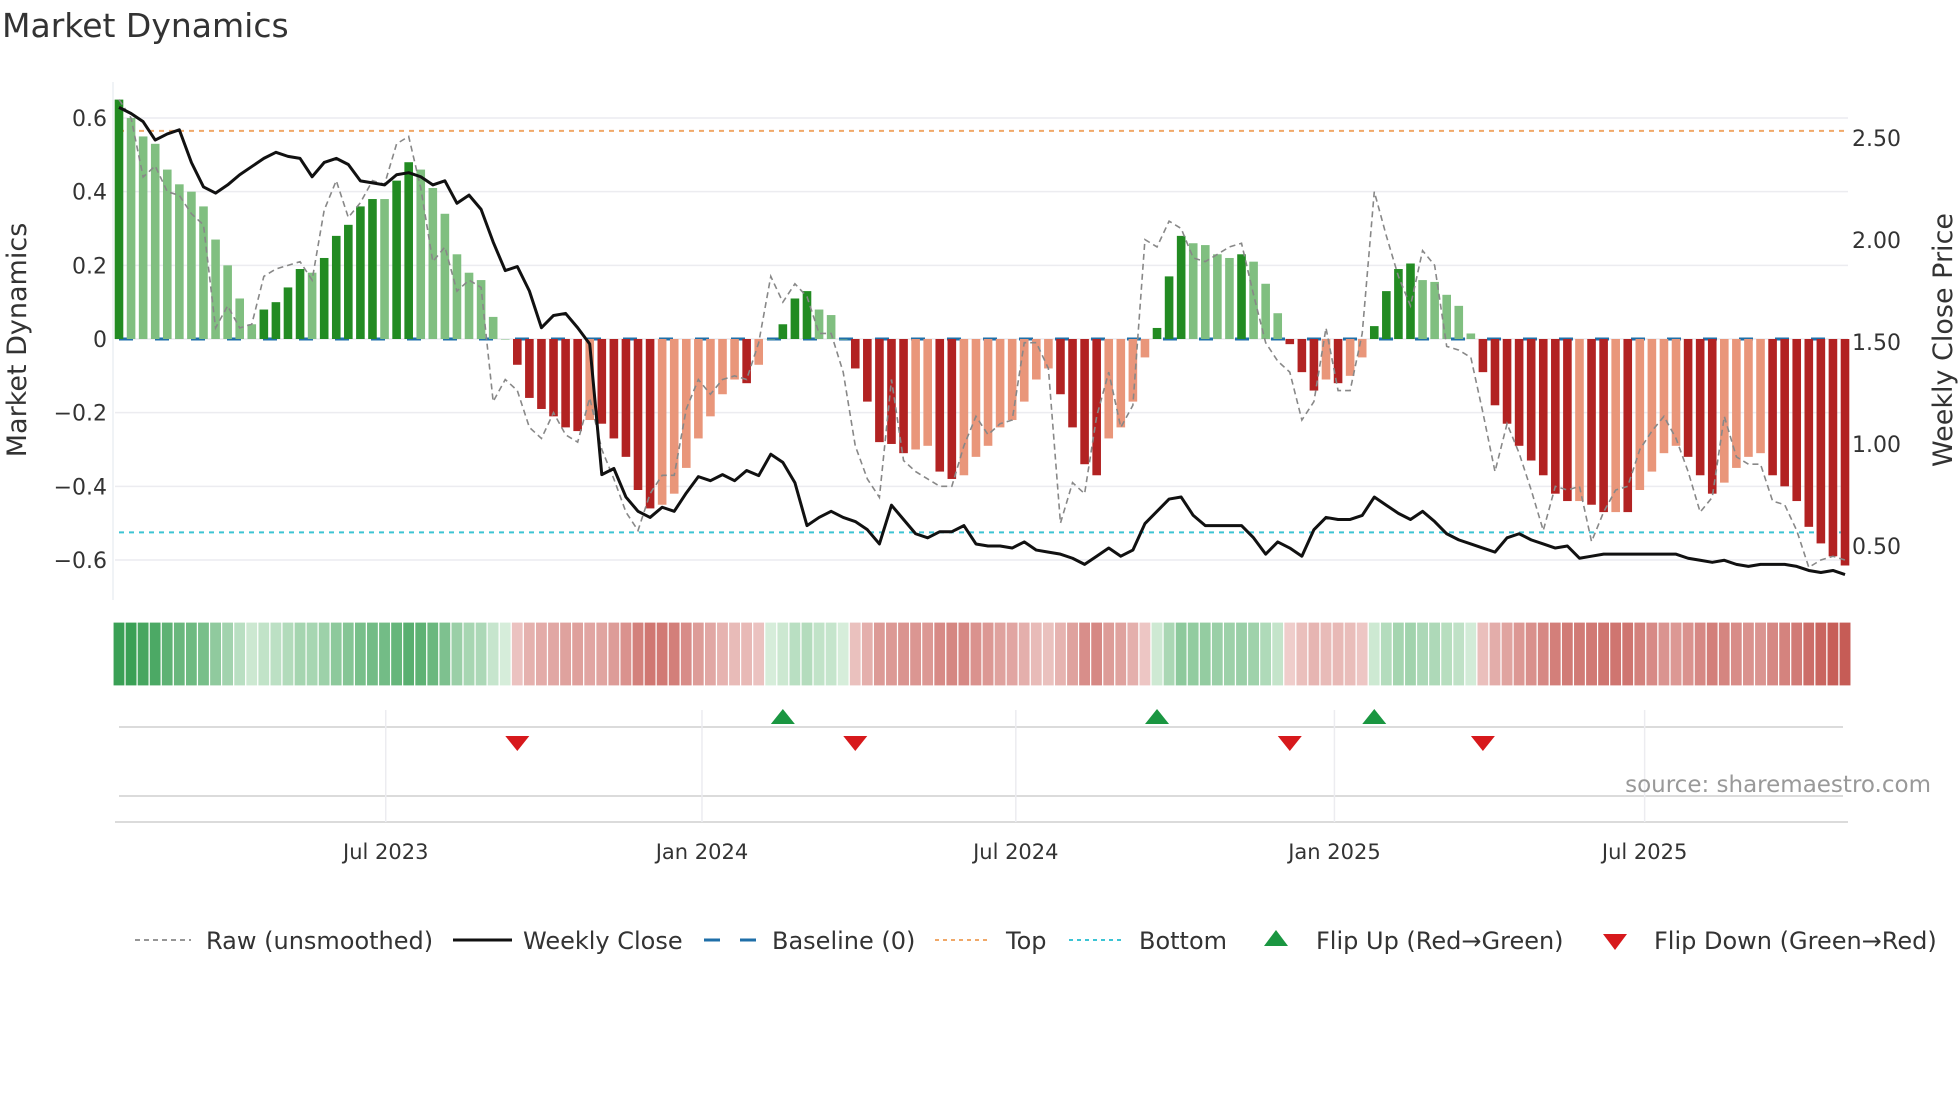 This screenshot has height=1102, width=1960. I want to click on y-axis-label: Market Dynamics, so click(17, 340).